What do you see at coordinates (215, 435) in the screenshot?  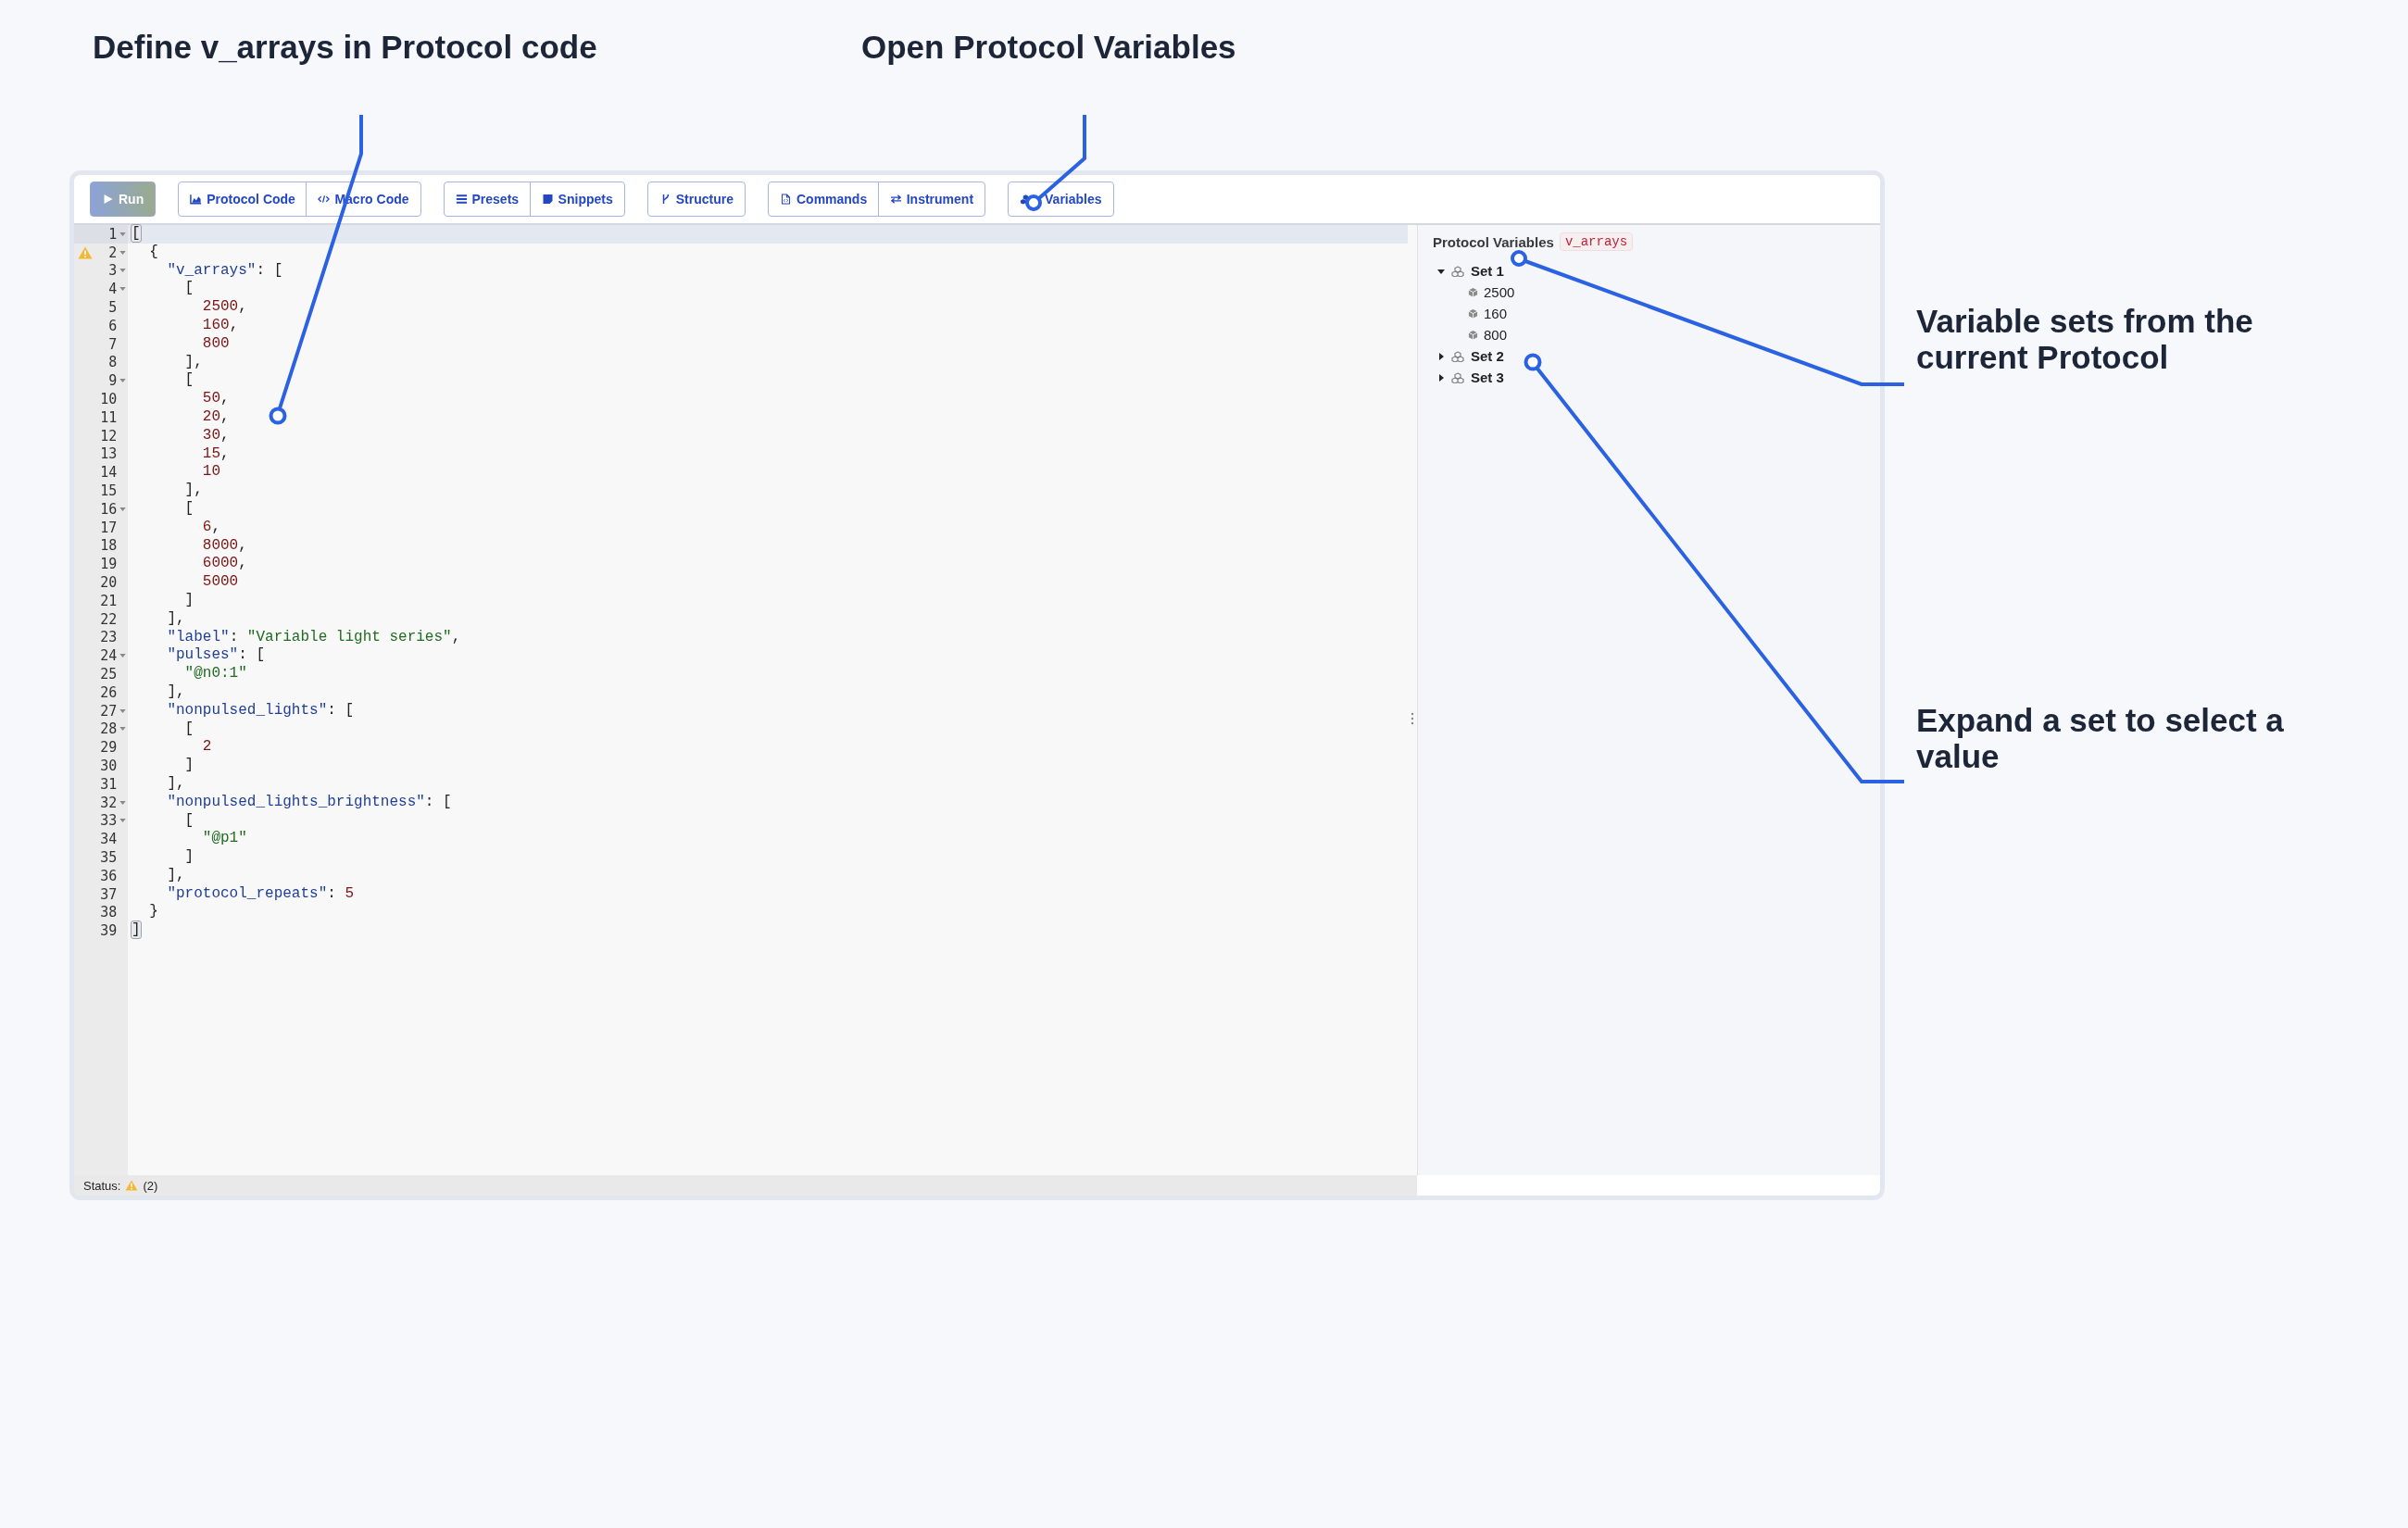 I see `code-line: 30,` at bounding box center [215, 435].